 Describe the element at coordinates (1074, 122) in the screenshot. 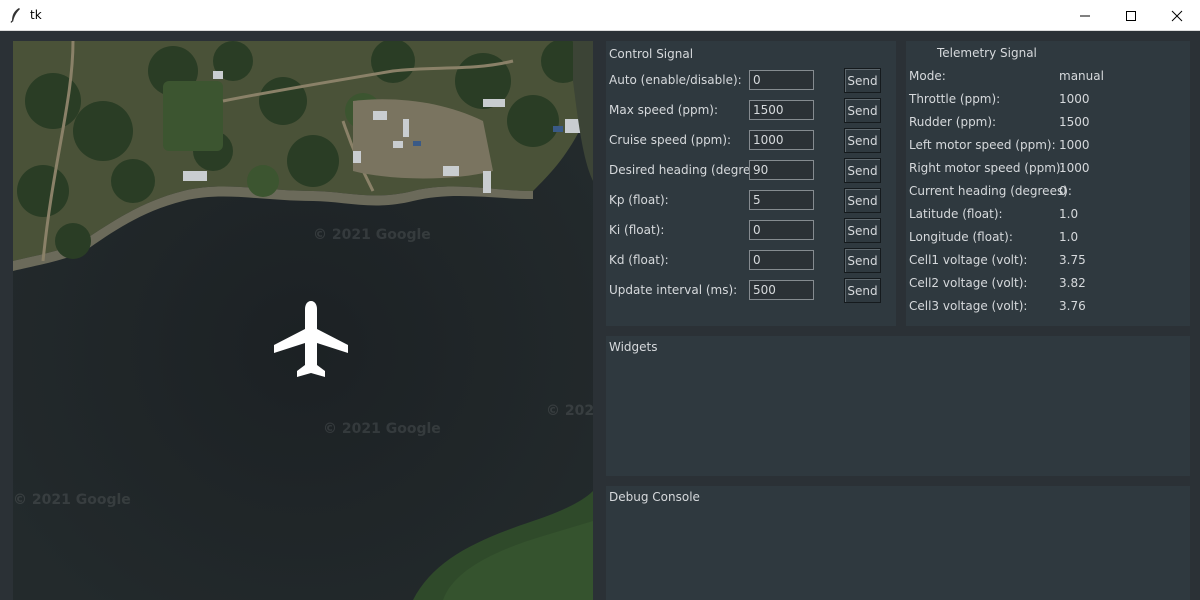

I see `telemetry-value-rudder: 1500` at that location.